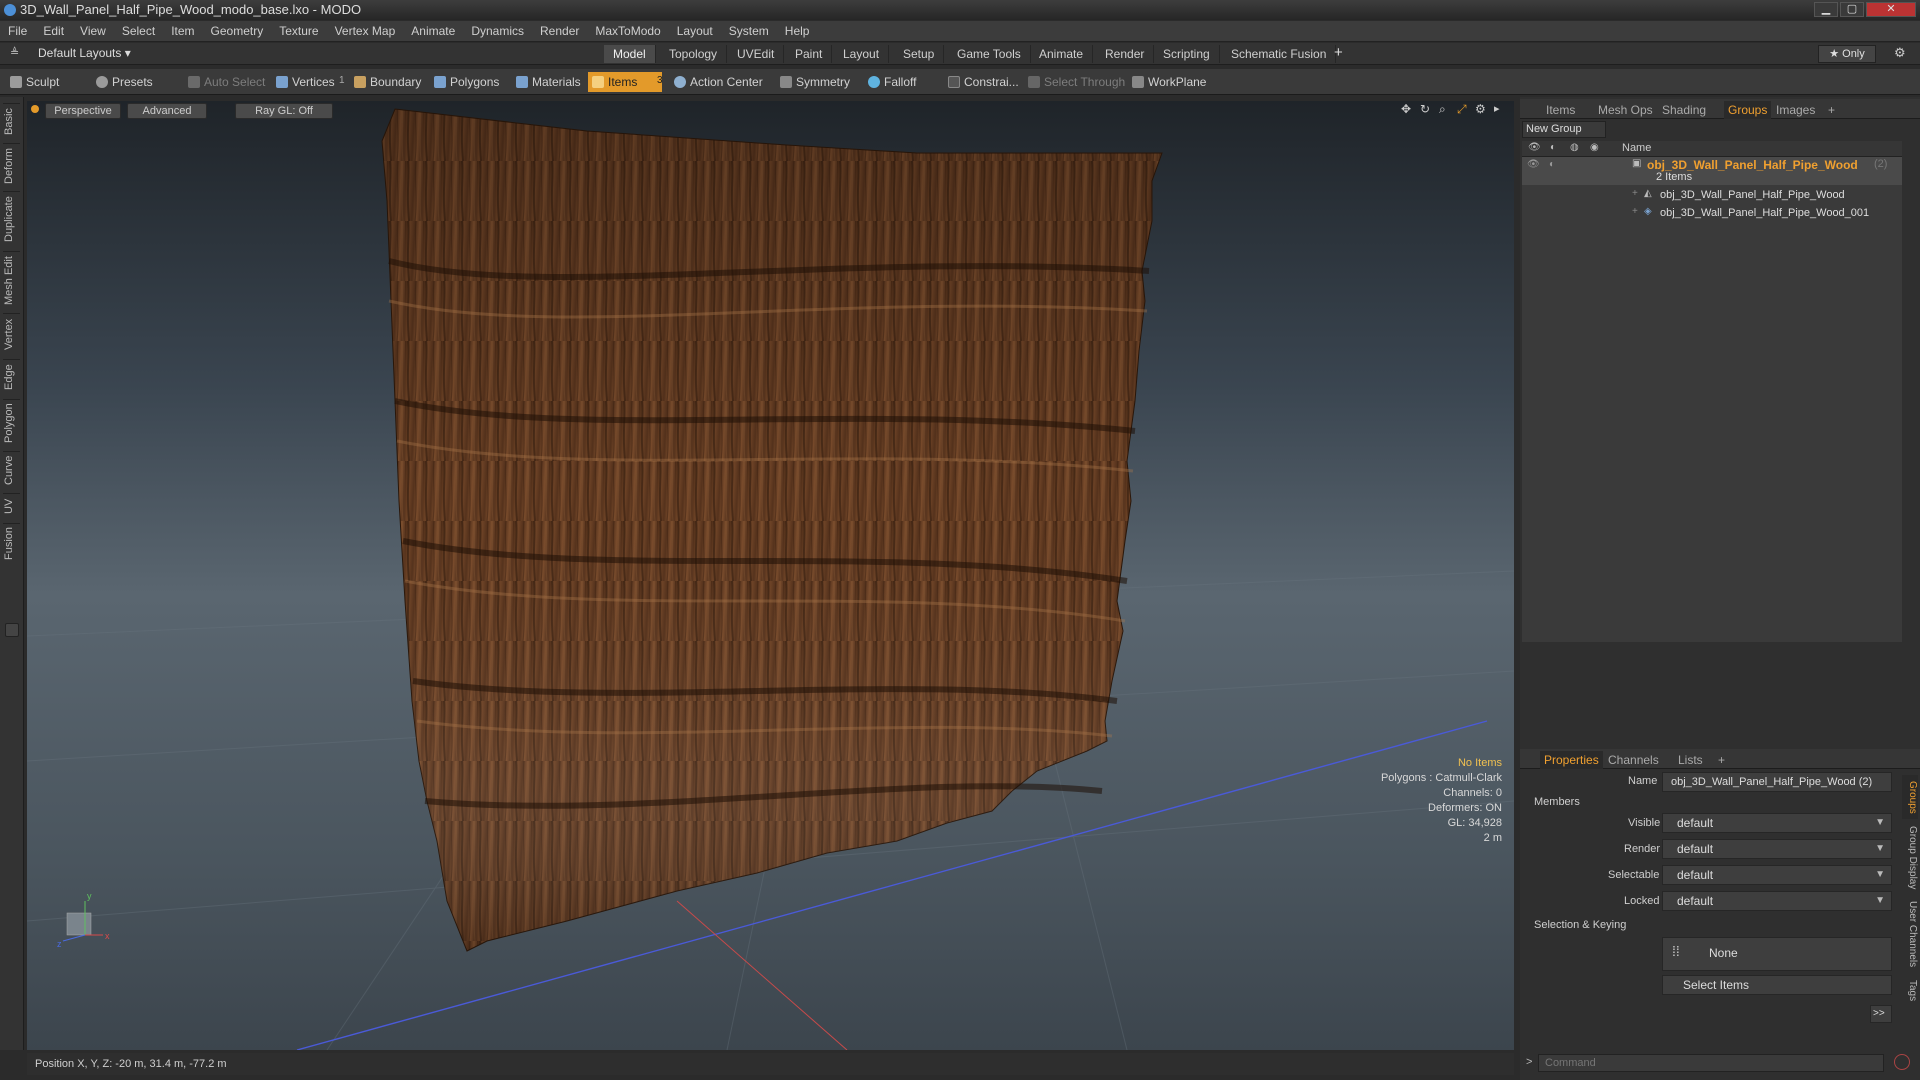 The image size is (1920, 1080). Describe the element at coordinates (1910, 934) in the screenshot. I see `side-tab-user-channels: User Channels` at that location.